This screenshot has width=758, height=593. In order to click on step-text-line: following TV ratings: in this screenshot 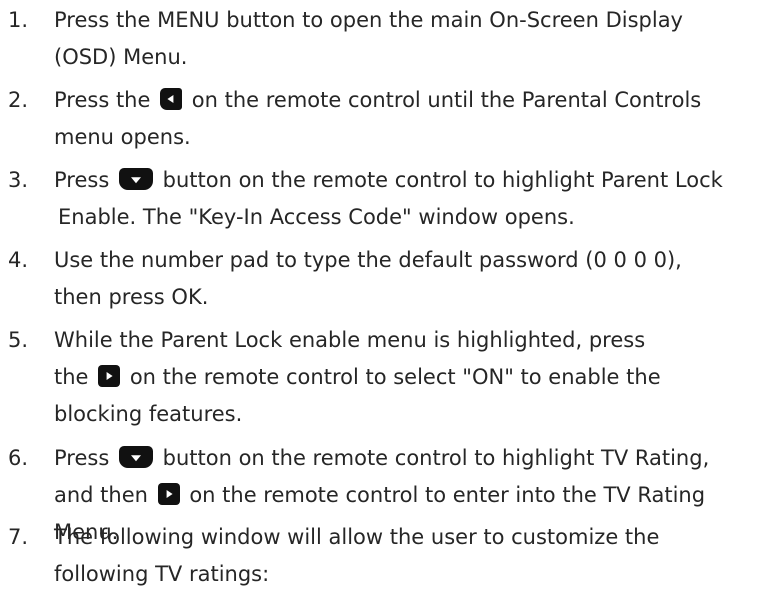, I will do `click(162, 574)`.